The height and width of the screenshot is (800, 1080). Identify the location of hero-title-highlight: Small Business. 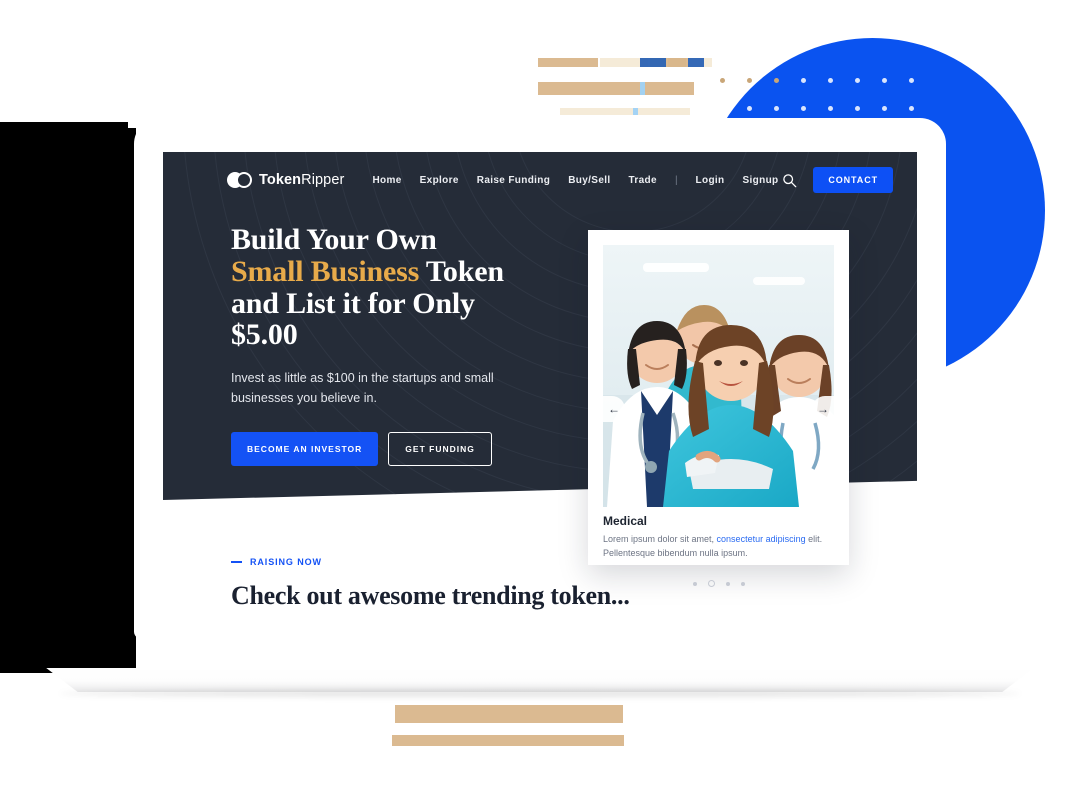
(325, 271).